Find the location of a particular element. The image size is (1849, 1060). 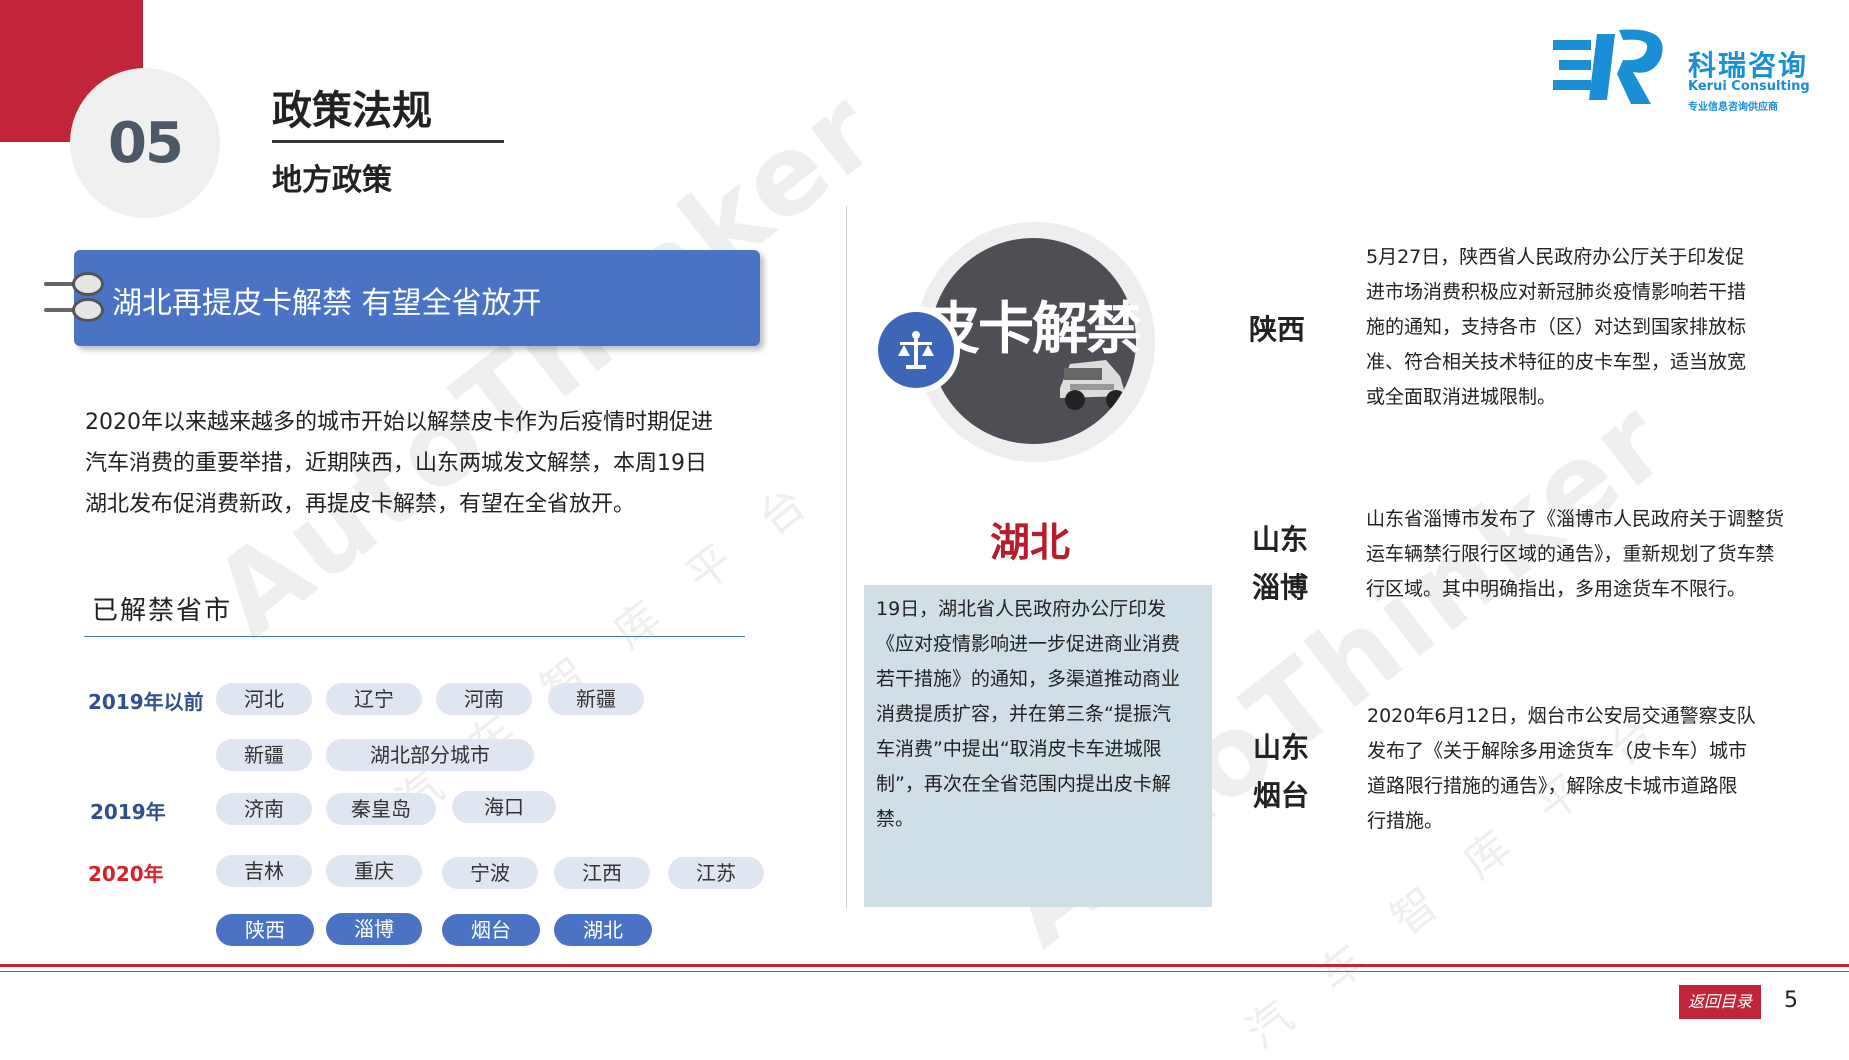

section-number-badge: 05 is located at coordinates (145, 143).